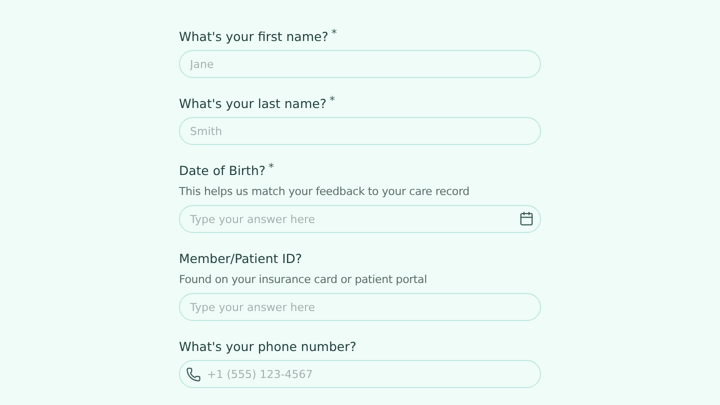 The width and height of the screenshot is (720, 405). I want to click on input-field: +1 (555) 123-4567, so click(360, 374).